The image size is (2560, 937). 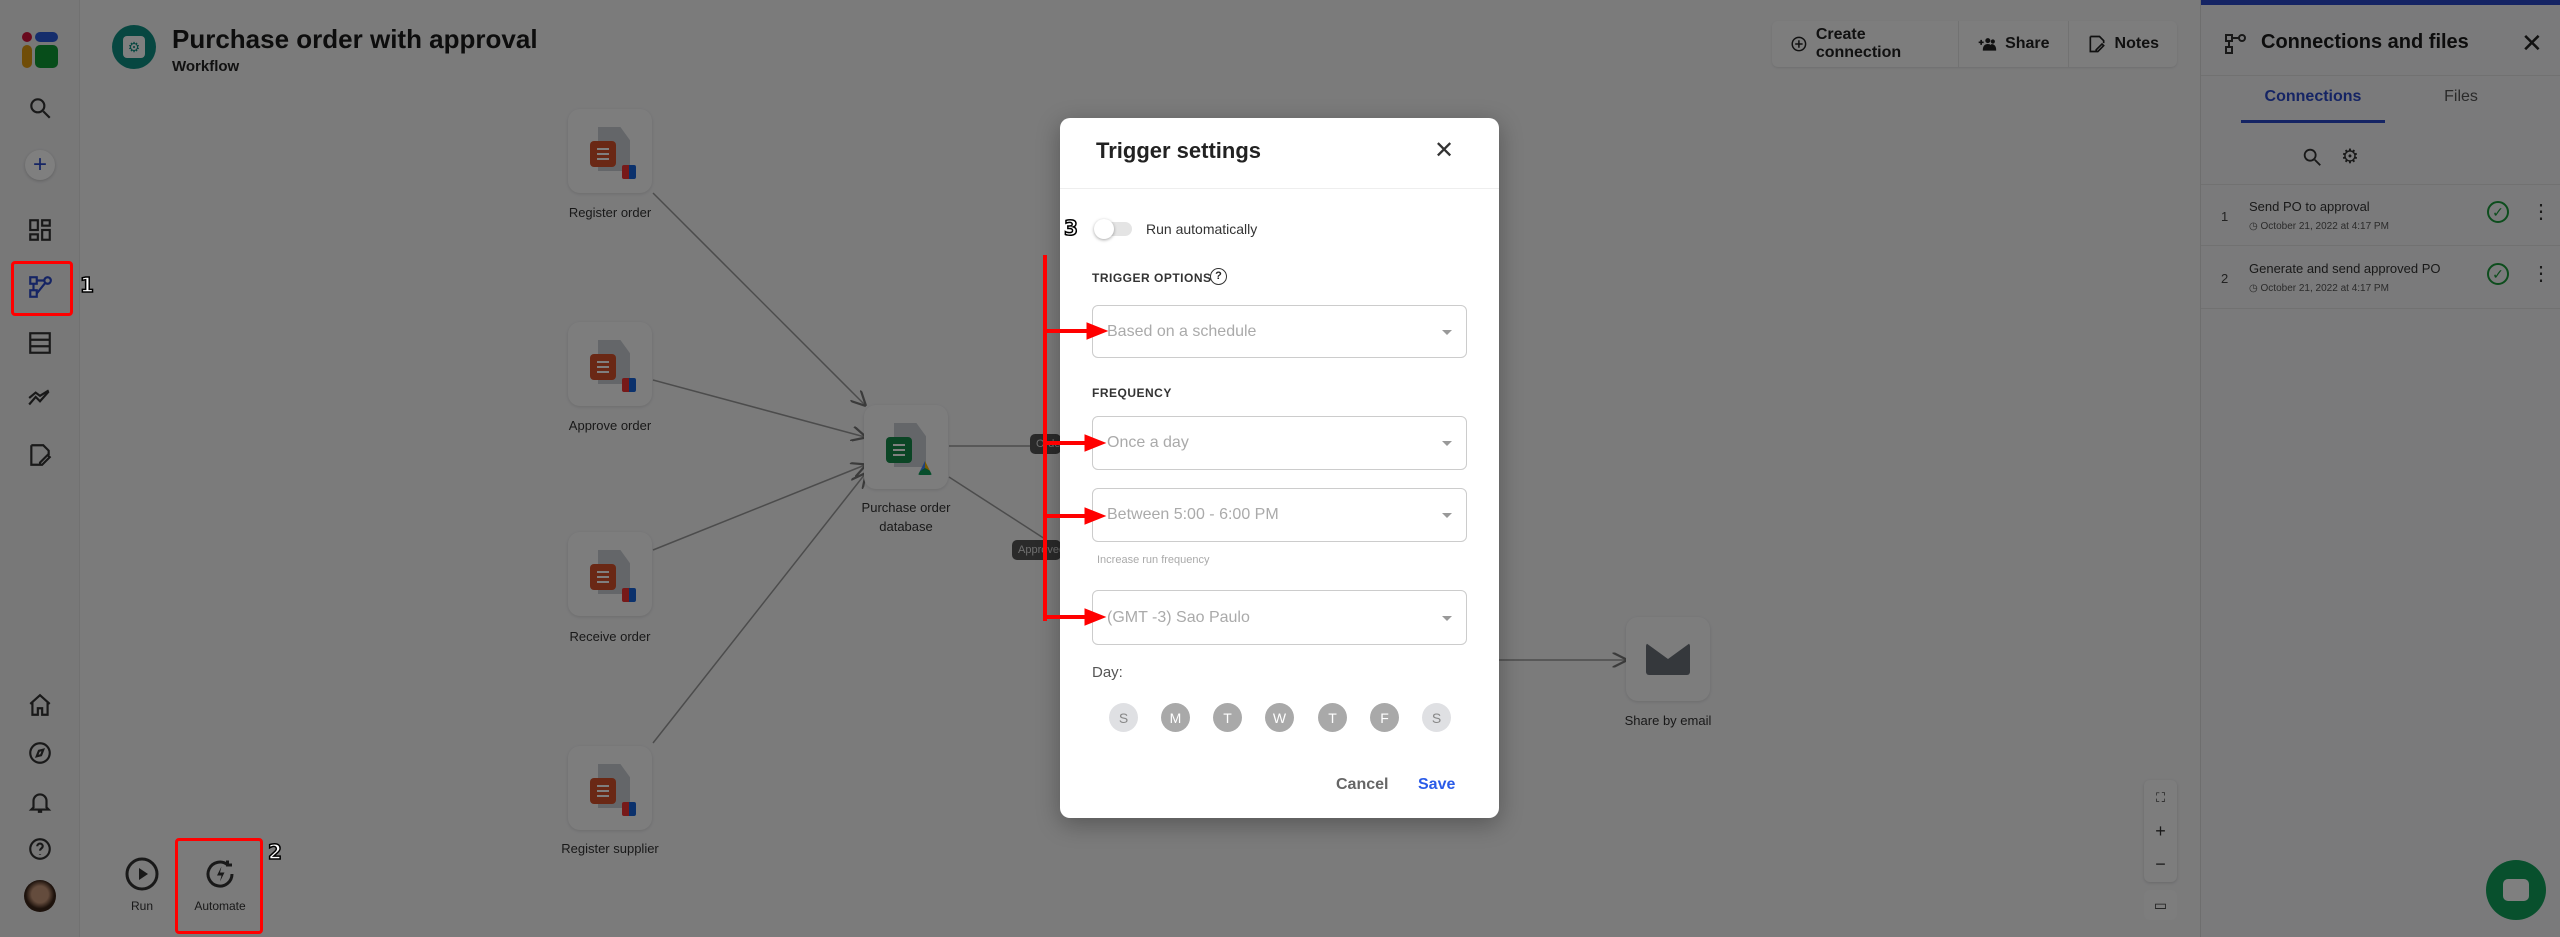 I want to click on day-monday: M, so click(x=1175, y=717).